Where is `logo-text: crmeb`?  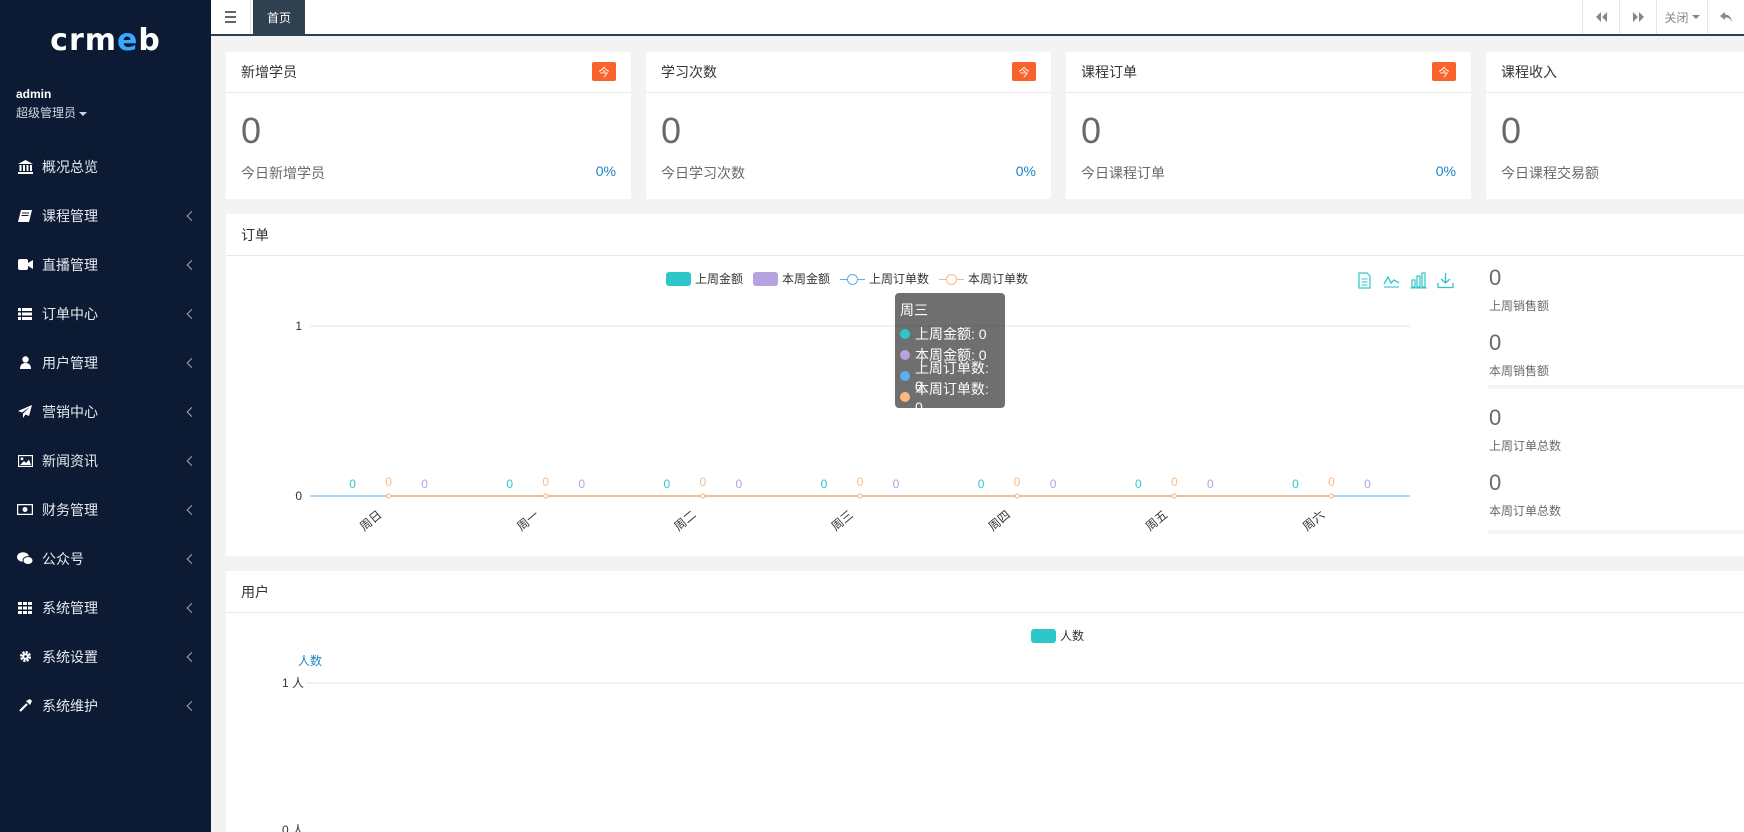
logo-text: crmeb is located at coordinates (105, 40).